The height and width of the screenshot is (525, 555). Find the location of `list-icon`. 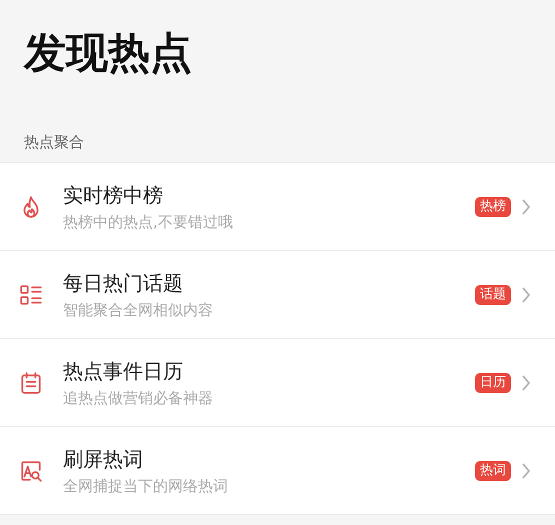

list-icon is located at coordinates (31, 294).